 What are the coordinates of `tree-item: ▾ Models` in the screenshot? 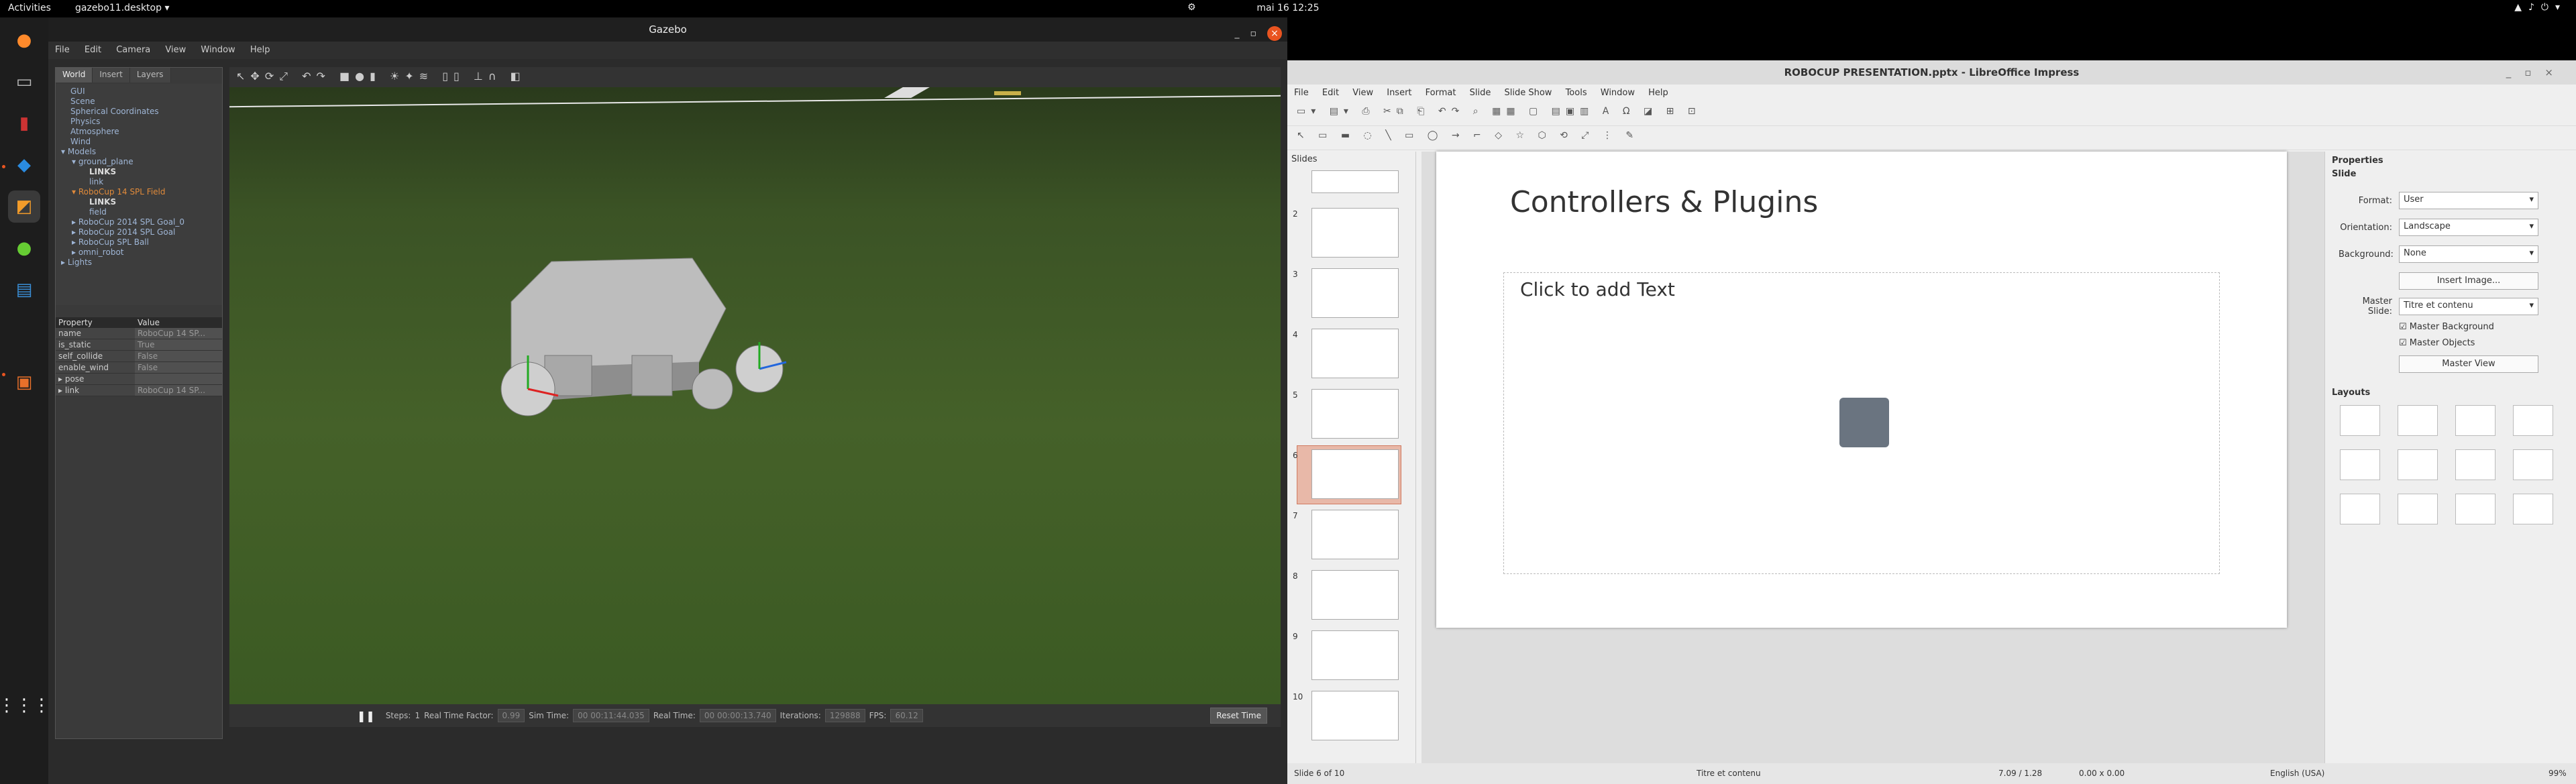 It's located at (138, 152).